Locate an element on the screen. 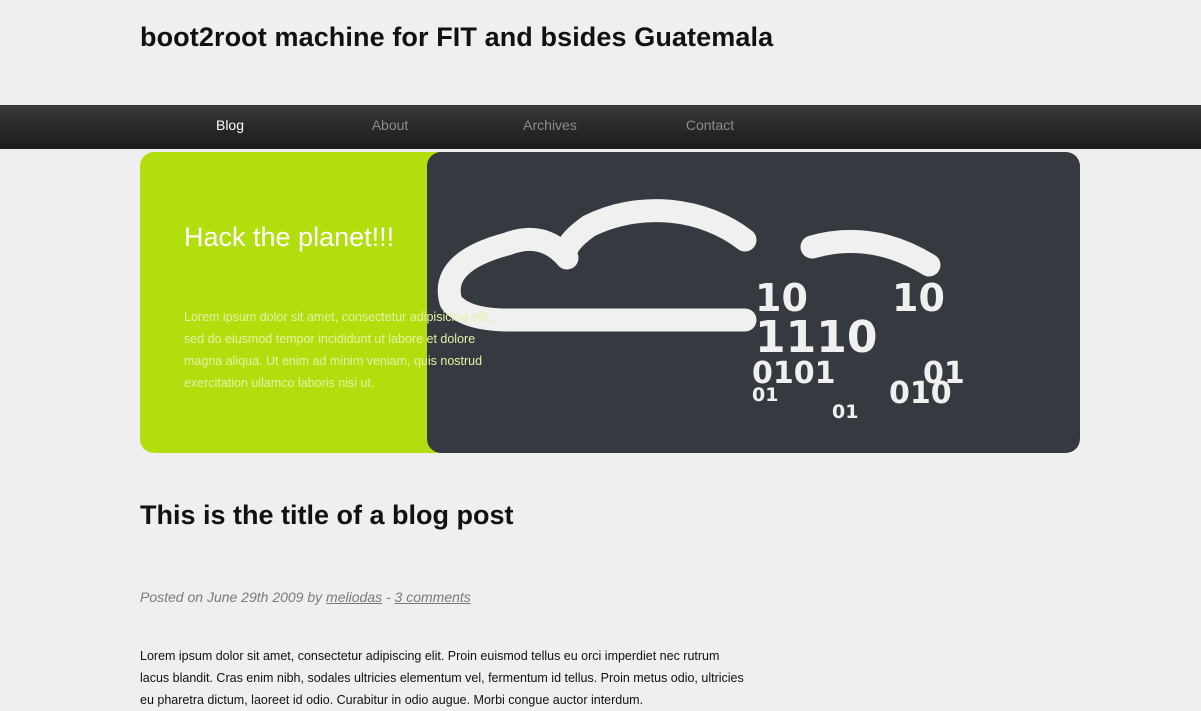  cloud-outline is located at coordinates (597, 265).